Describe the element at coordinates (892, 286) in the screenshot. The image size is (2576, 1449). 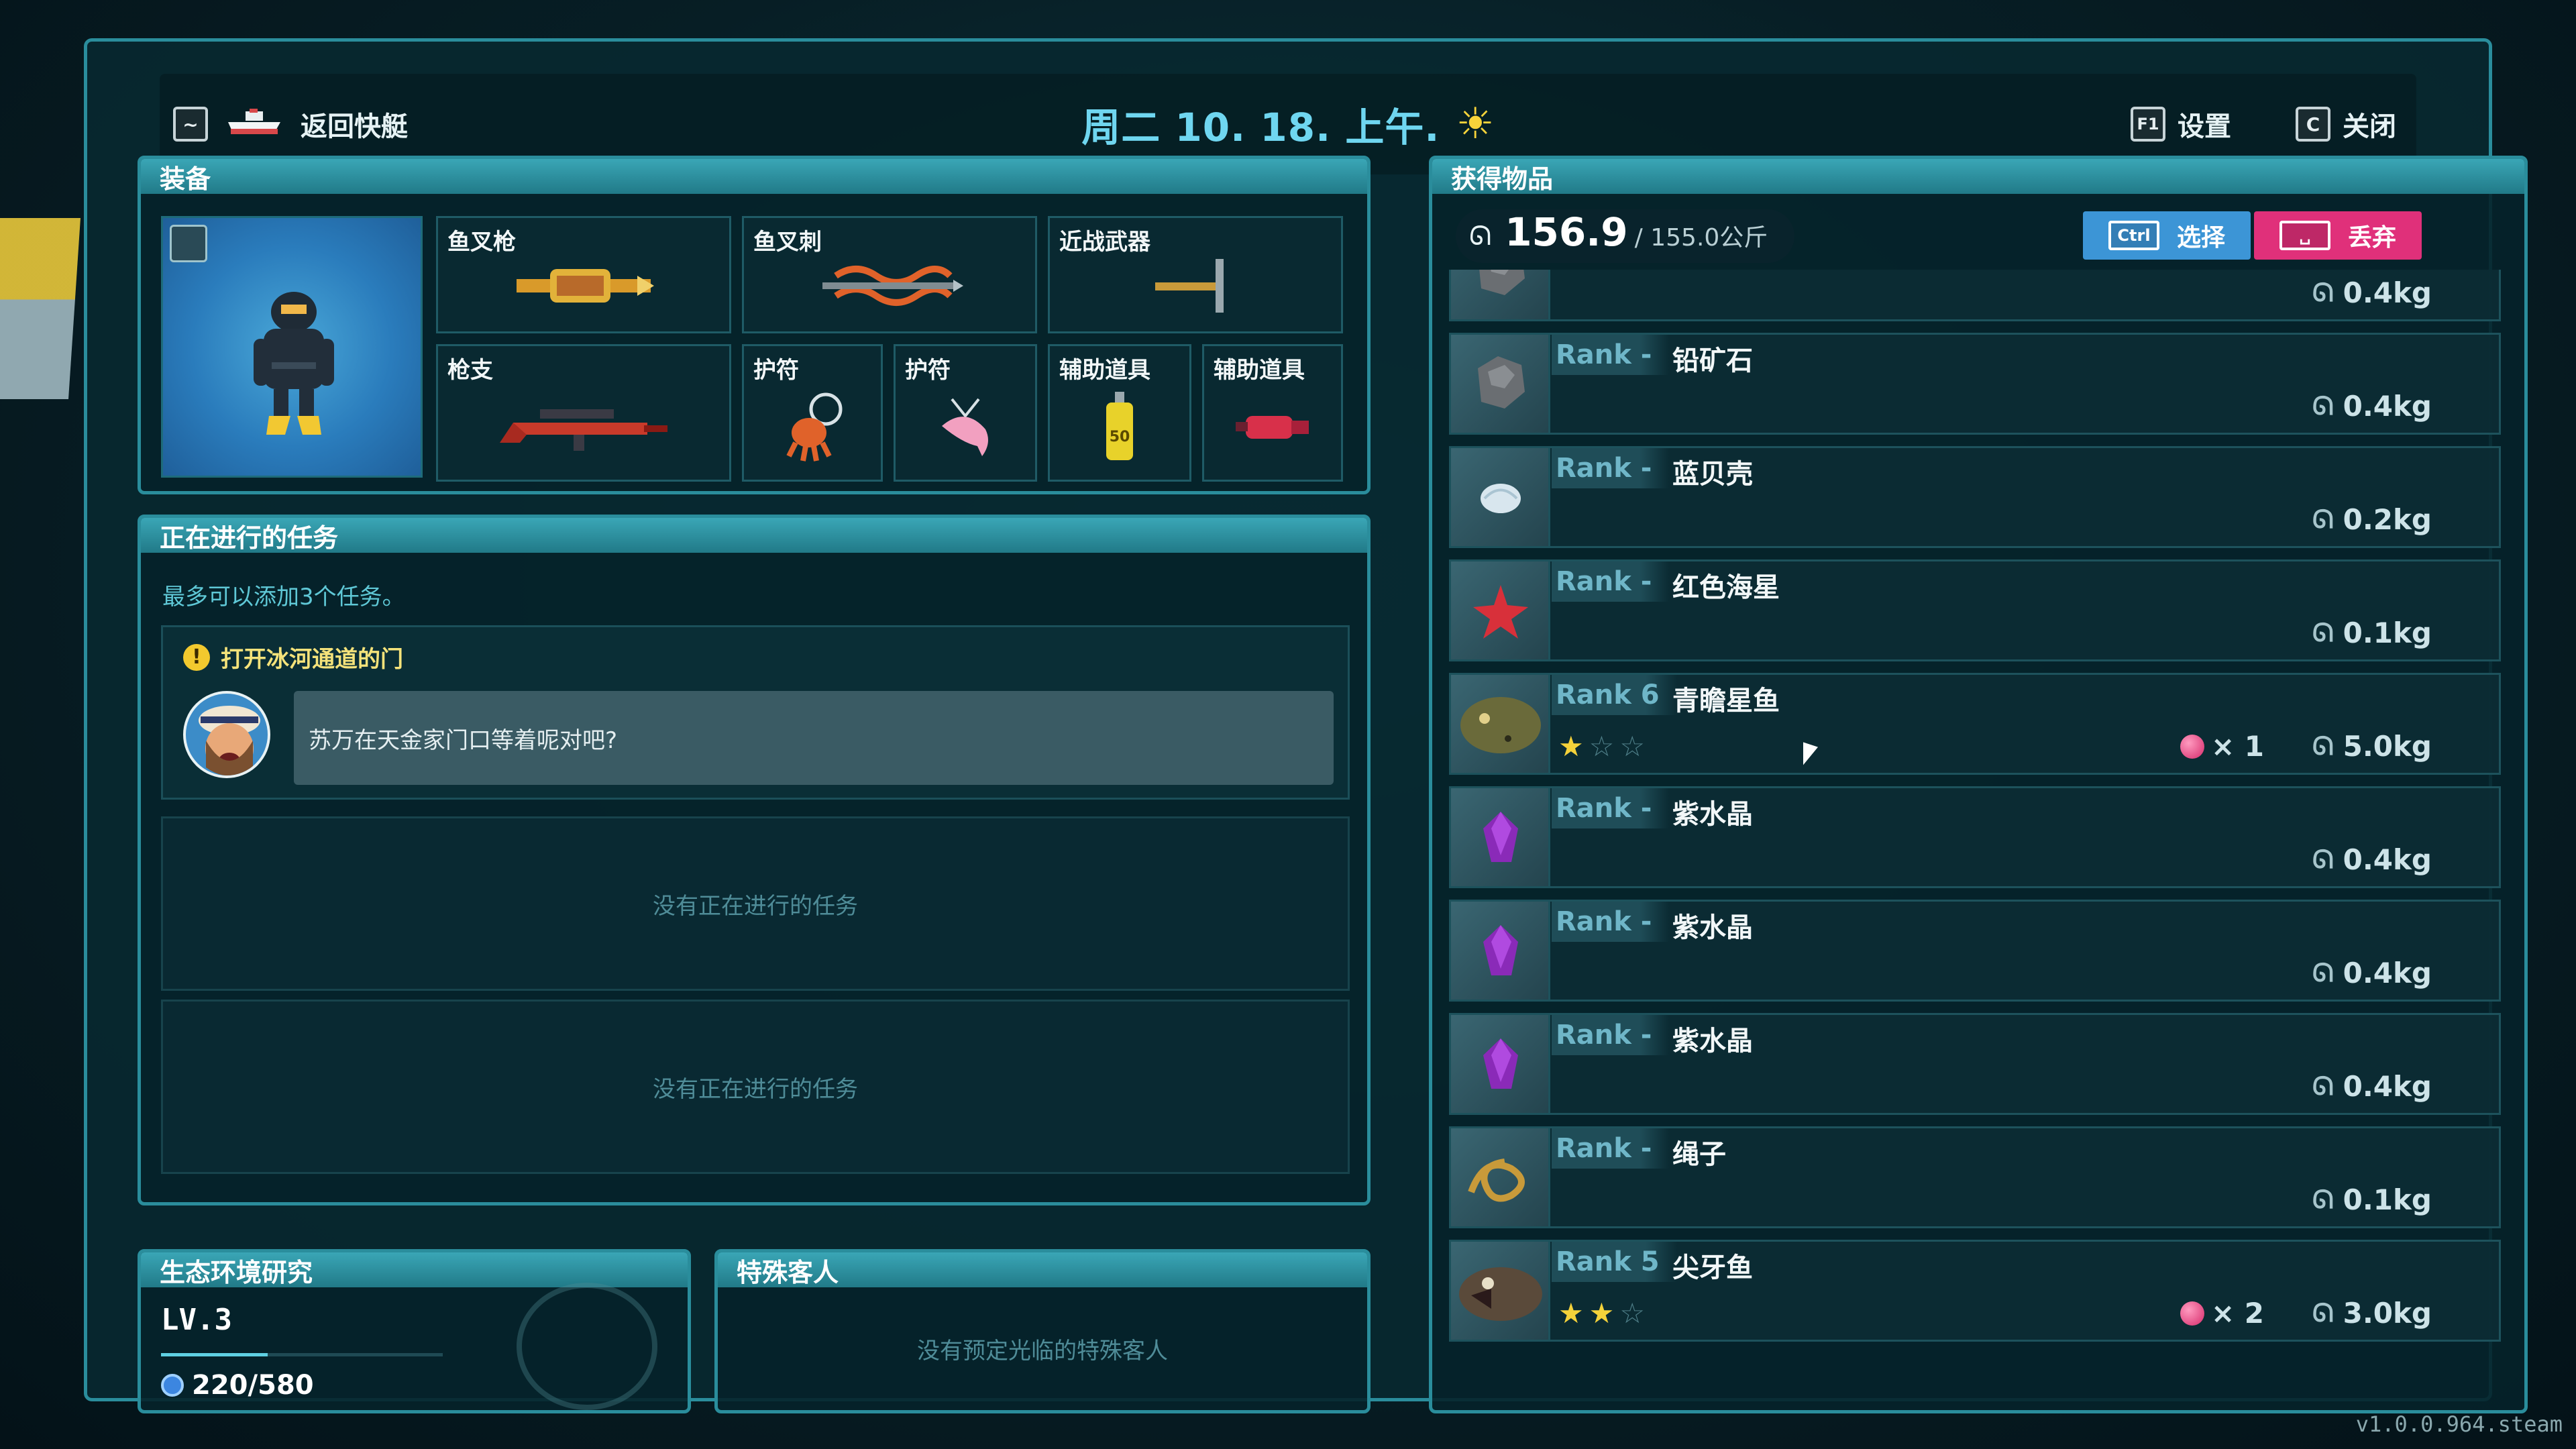
I see `harpoon-spike-icon` at that location.